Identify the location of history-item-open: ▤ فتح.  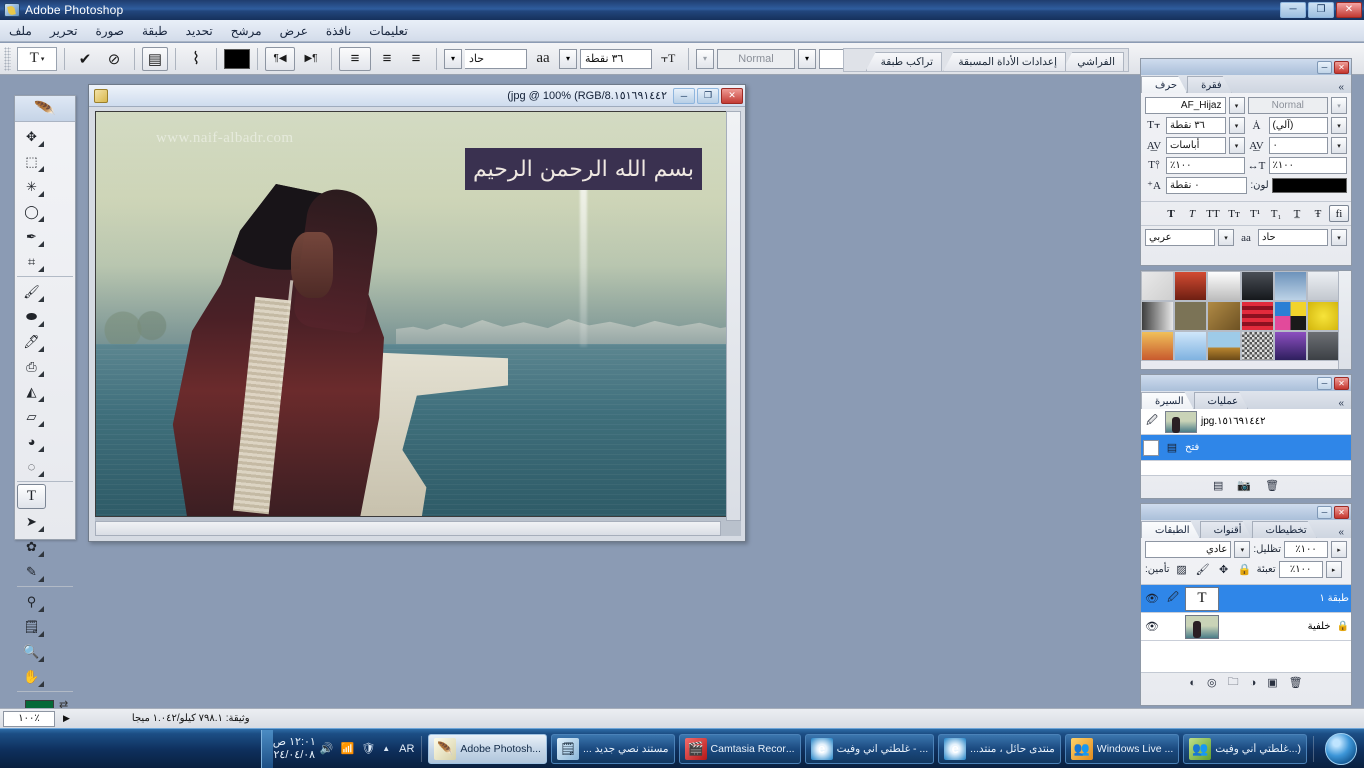
(1246, 448).